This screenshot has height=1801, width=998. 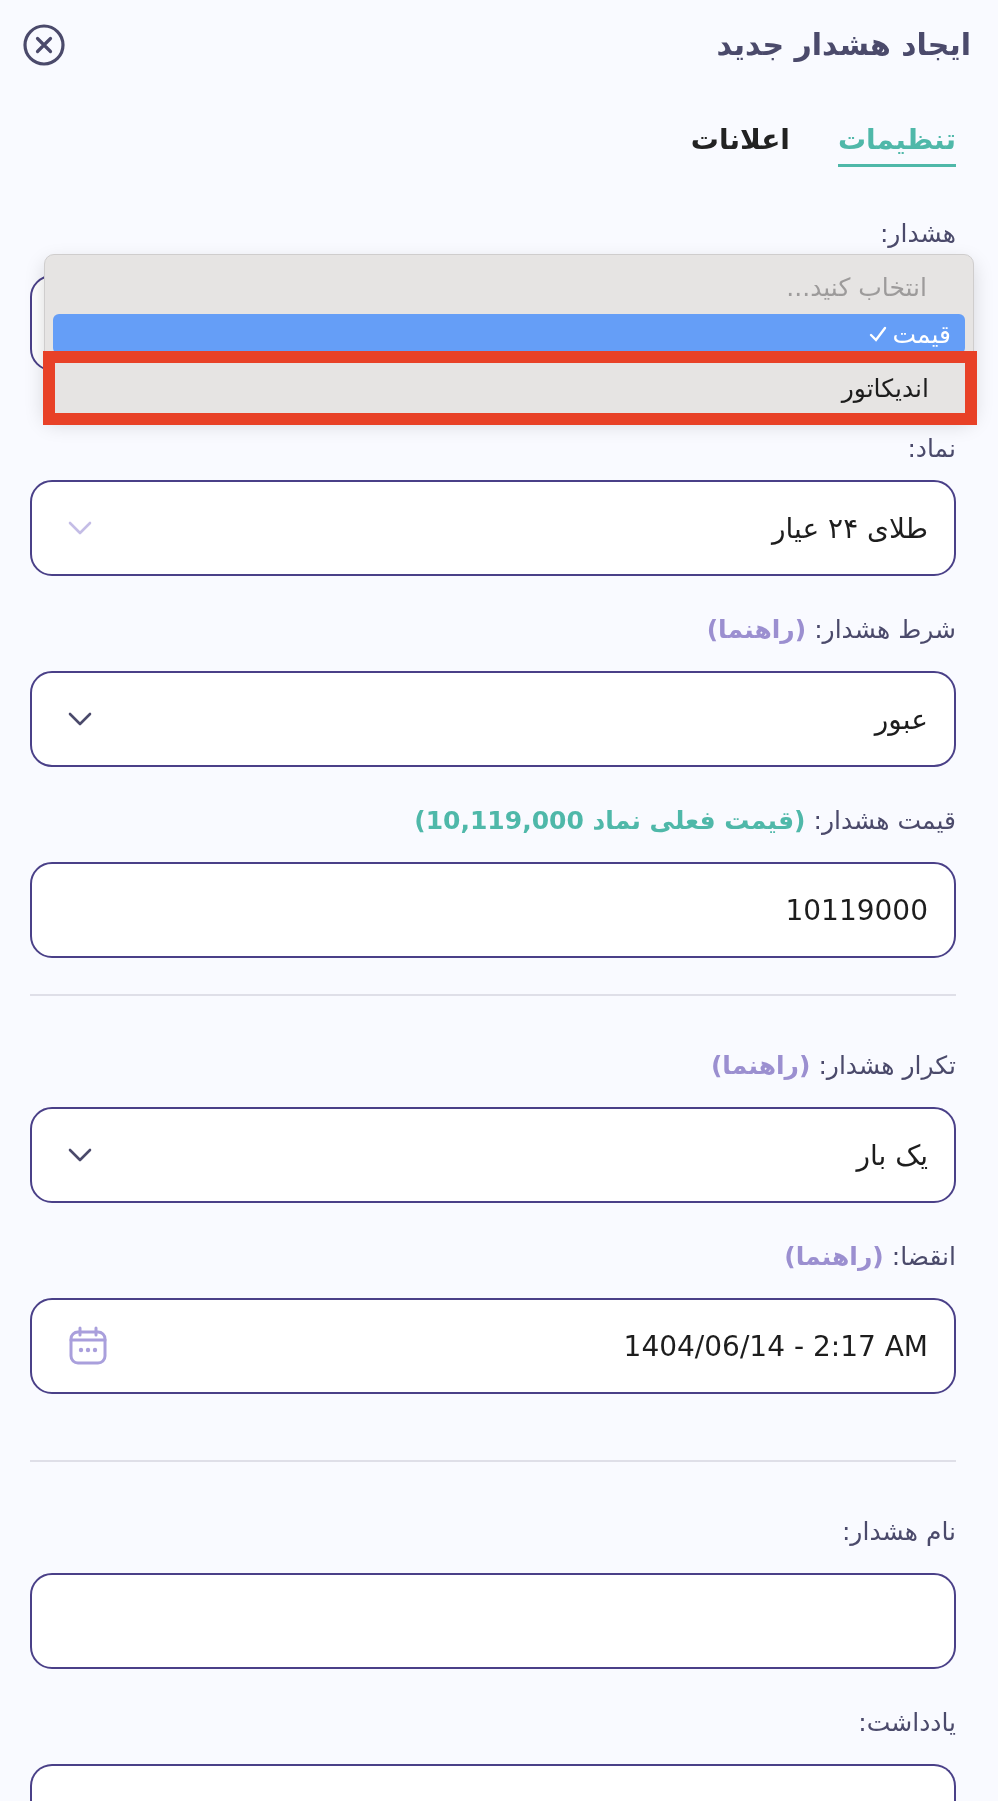 What do you see at coordinates (493, 719) in the screenshot?
I see `select-field: عبور` at bounding box center [493, 719].